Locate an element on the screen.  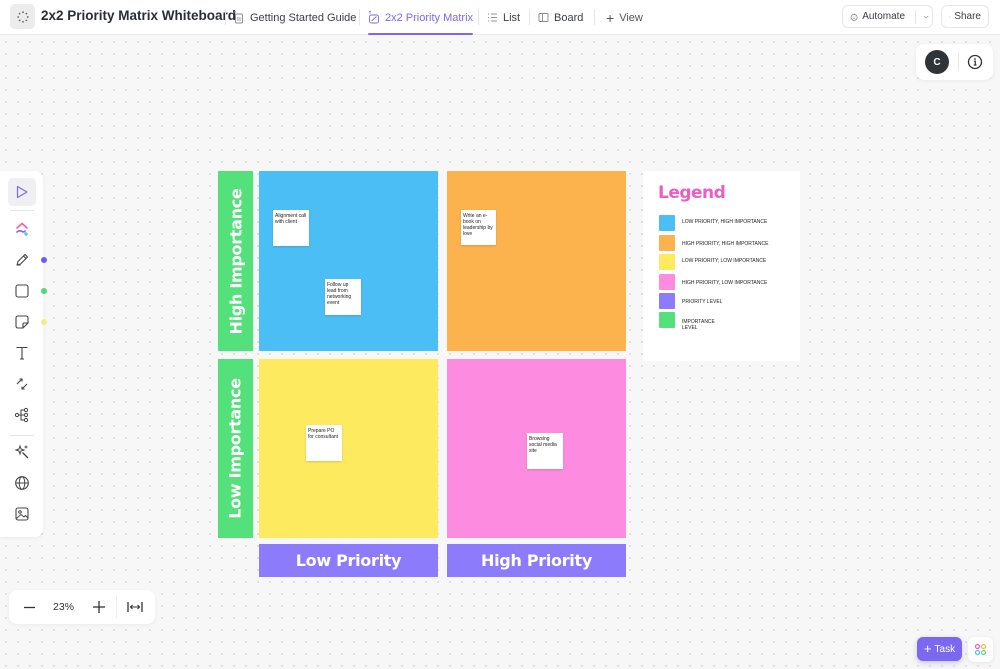
add-view-label: View is located at coordinates (631, 17).